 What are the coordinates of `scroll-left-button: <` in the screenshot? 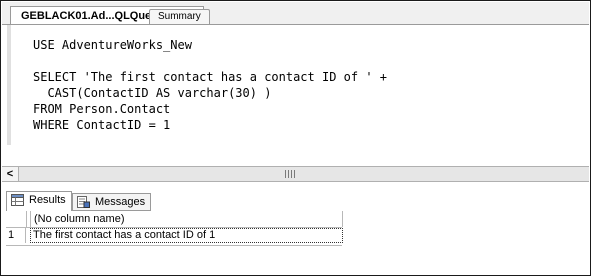 It's located at (10, 174).